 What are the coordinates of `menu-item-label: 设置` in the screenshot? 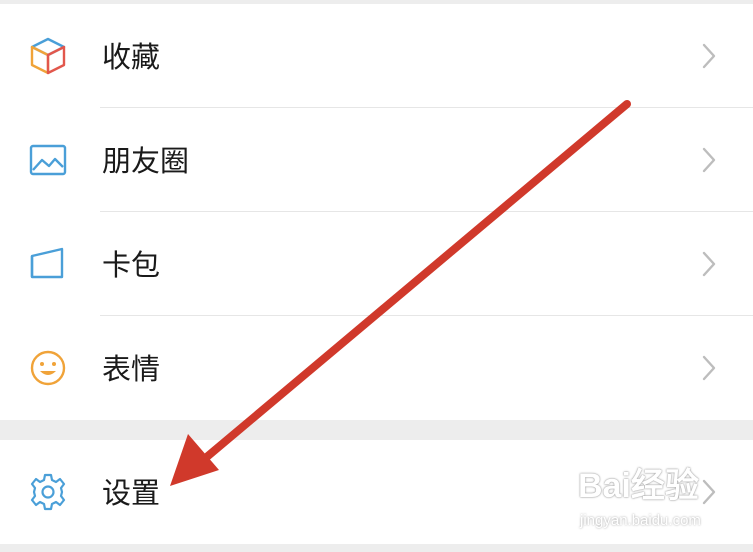 It's located at (131, 493).